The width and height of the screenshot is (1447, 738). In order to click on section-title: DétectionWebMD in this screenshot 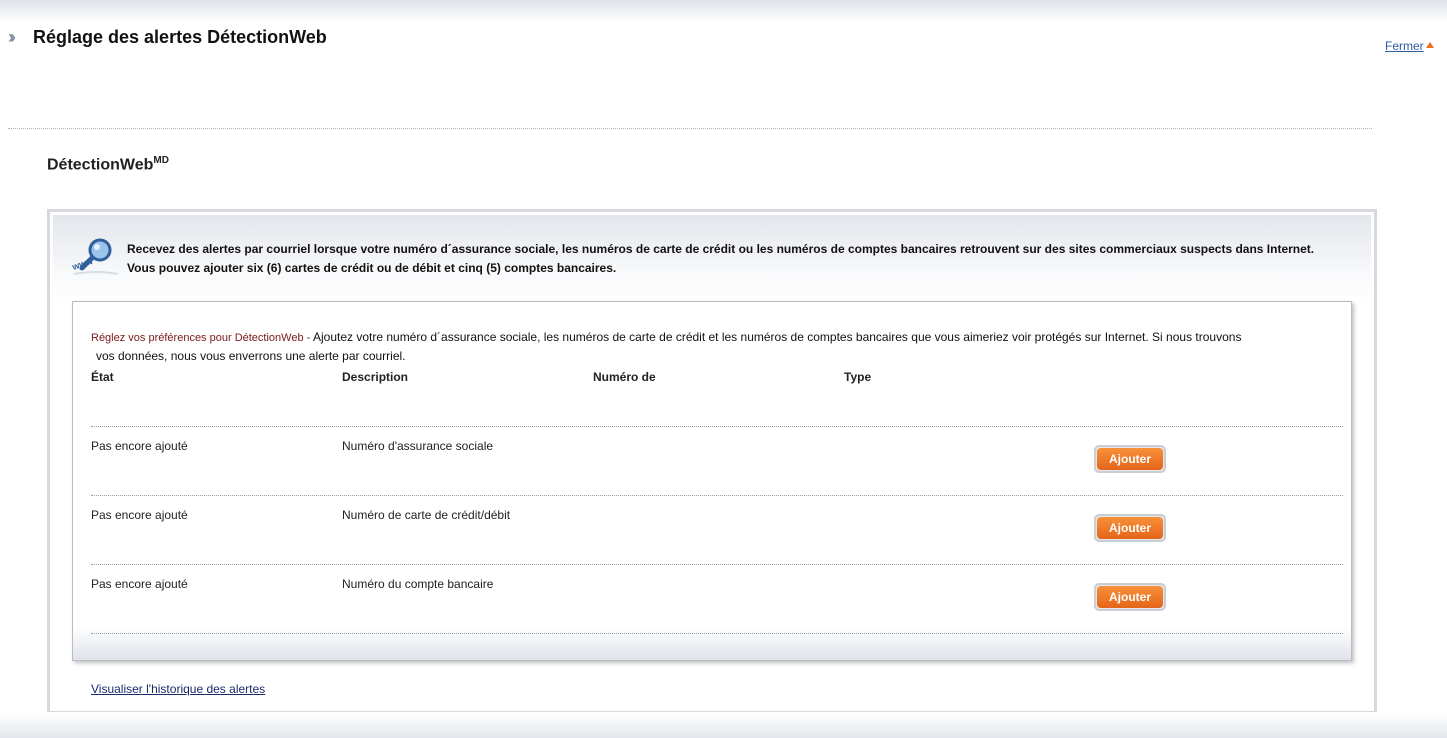, I will do `click(108, 164)`.